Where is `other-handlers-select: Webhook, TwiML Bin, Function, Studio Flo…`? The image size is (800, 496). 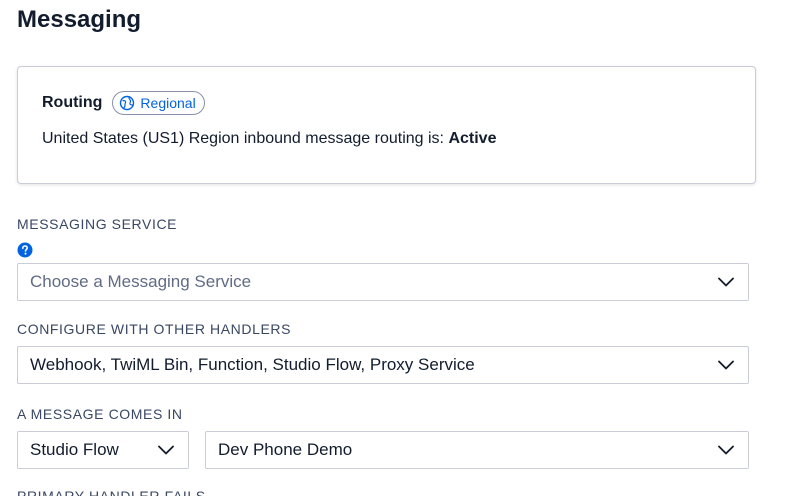
other-handlers-select: Webhook, TwiML Bin, Function, Studio Flo… is located at coordinates (383, 365).